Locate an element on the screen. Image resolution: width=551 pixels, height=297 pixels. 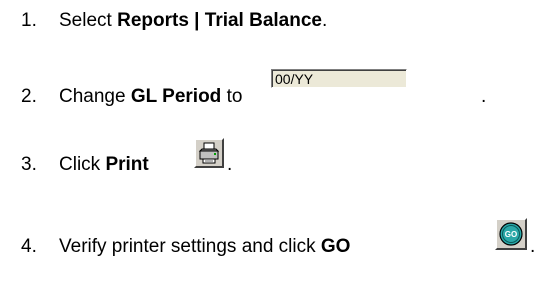
print-button is located at coordinates (209, 153).